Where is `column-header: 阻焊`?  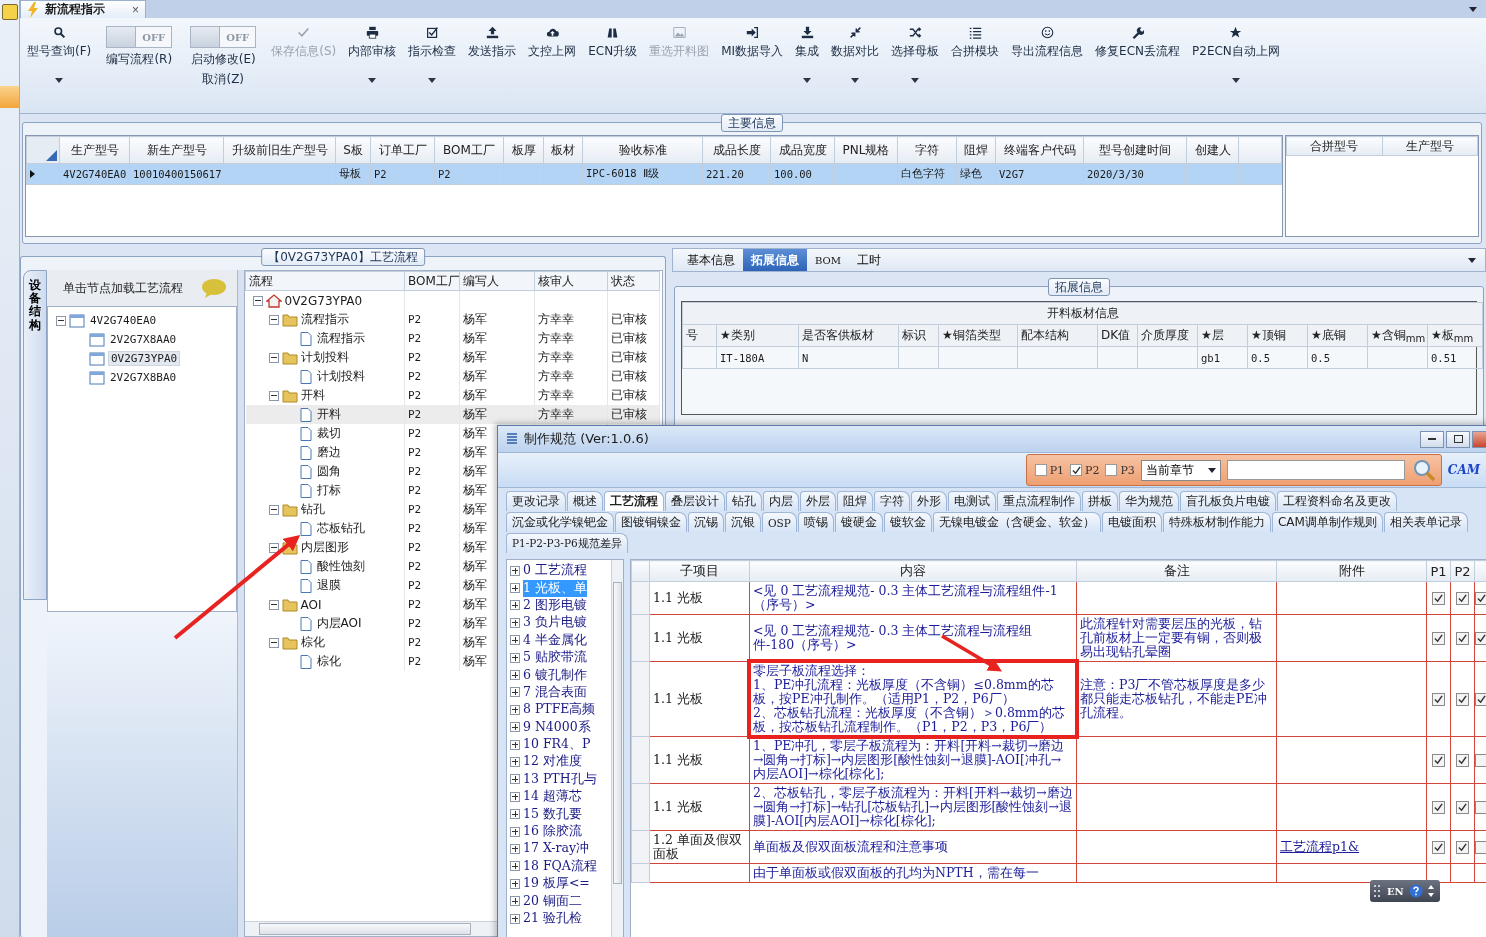
column-header: 阻焊 is located at coordinates (976, 150).